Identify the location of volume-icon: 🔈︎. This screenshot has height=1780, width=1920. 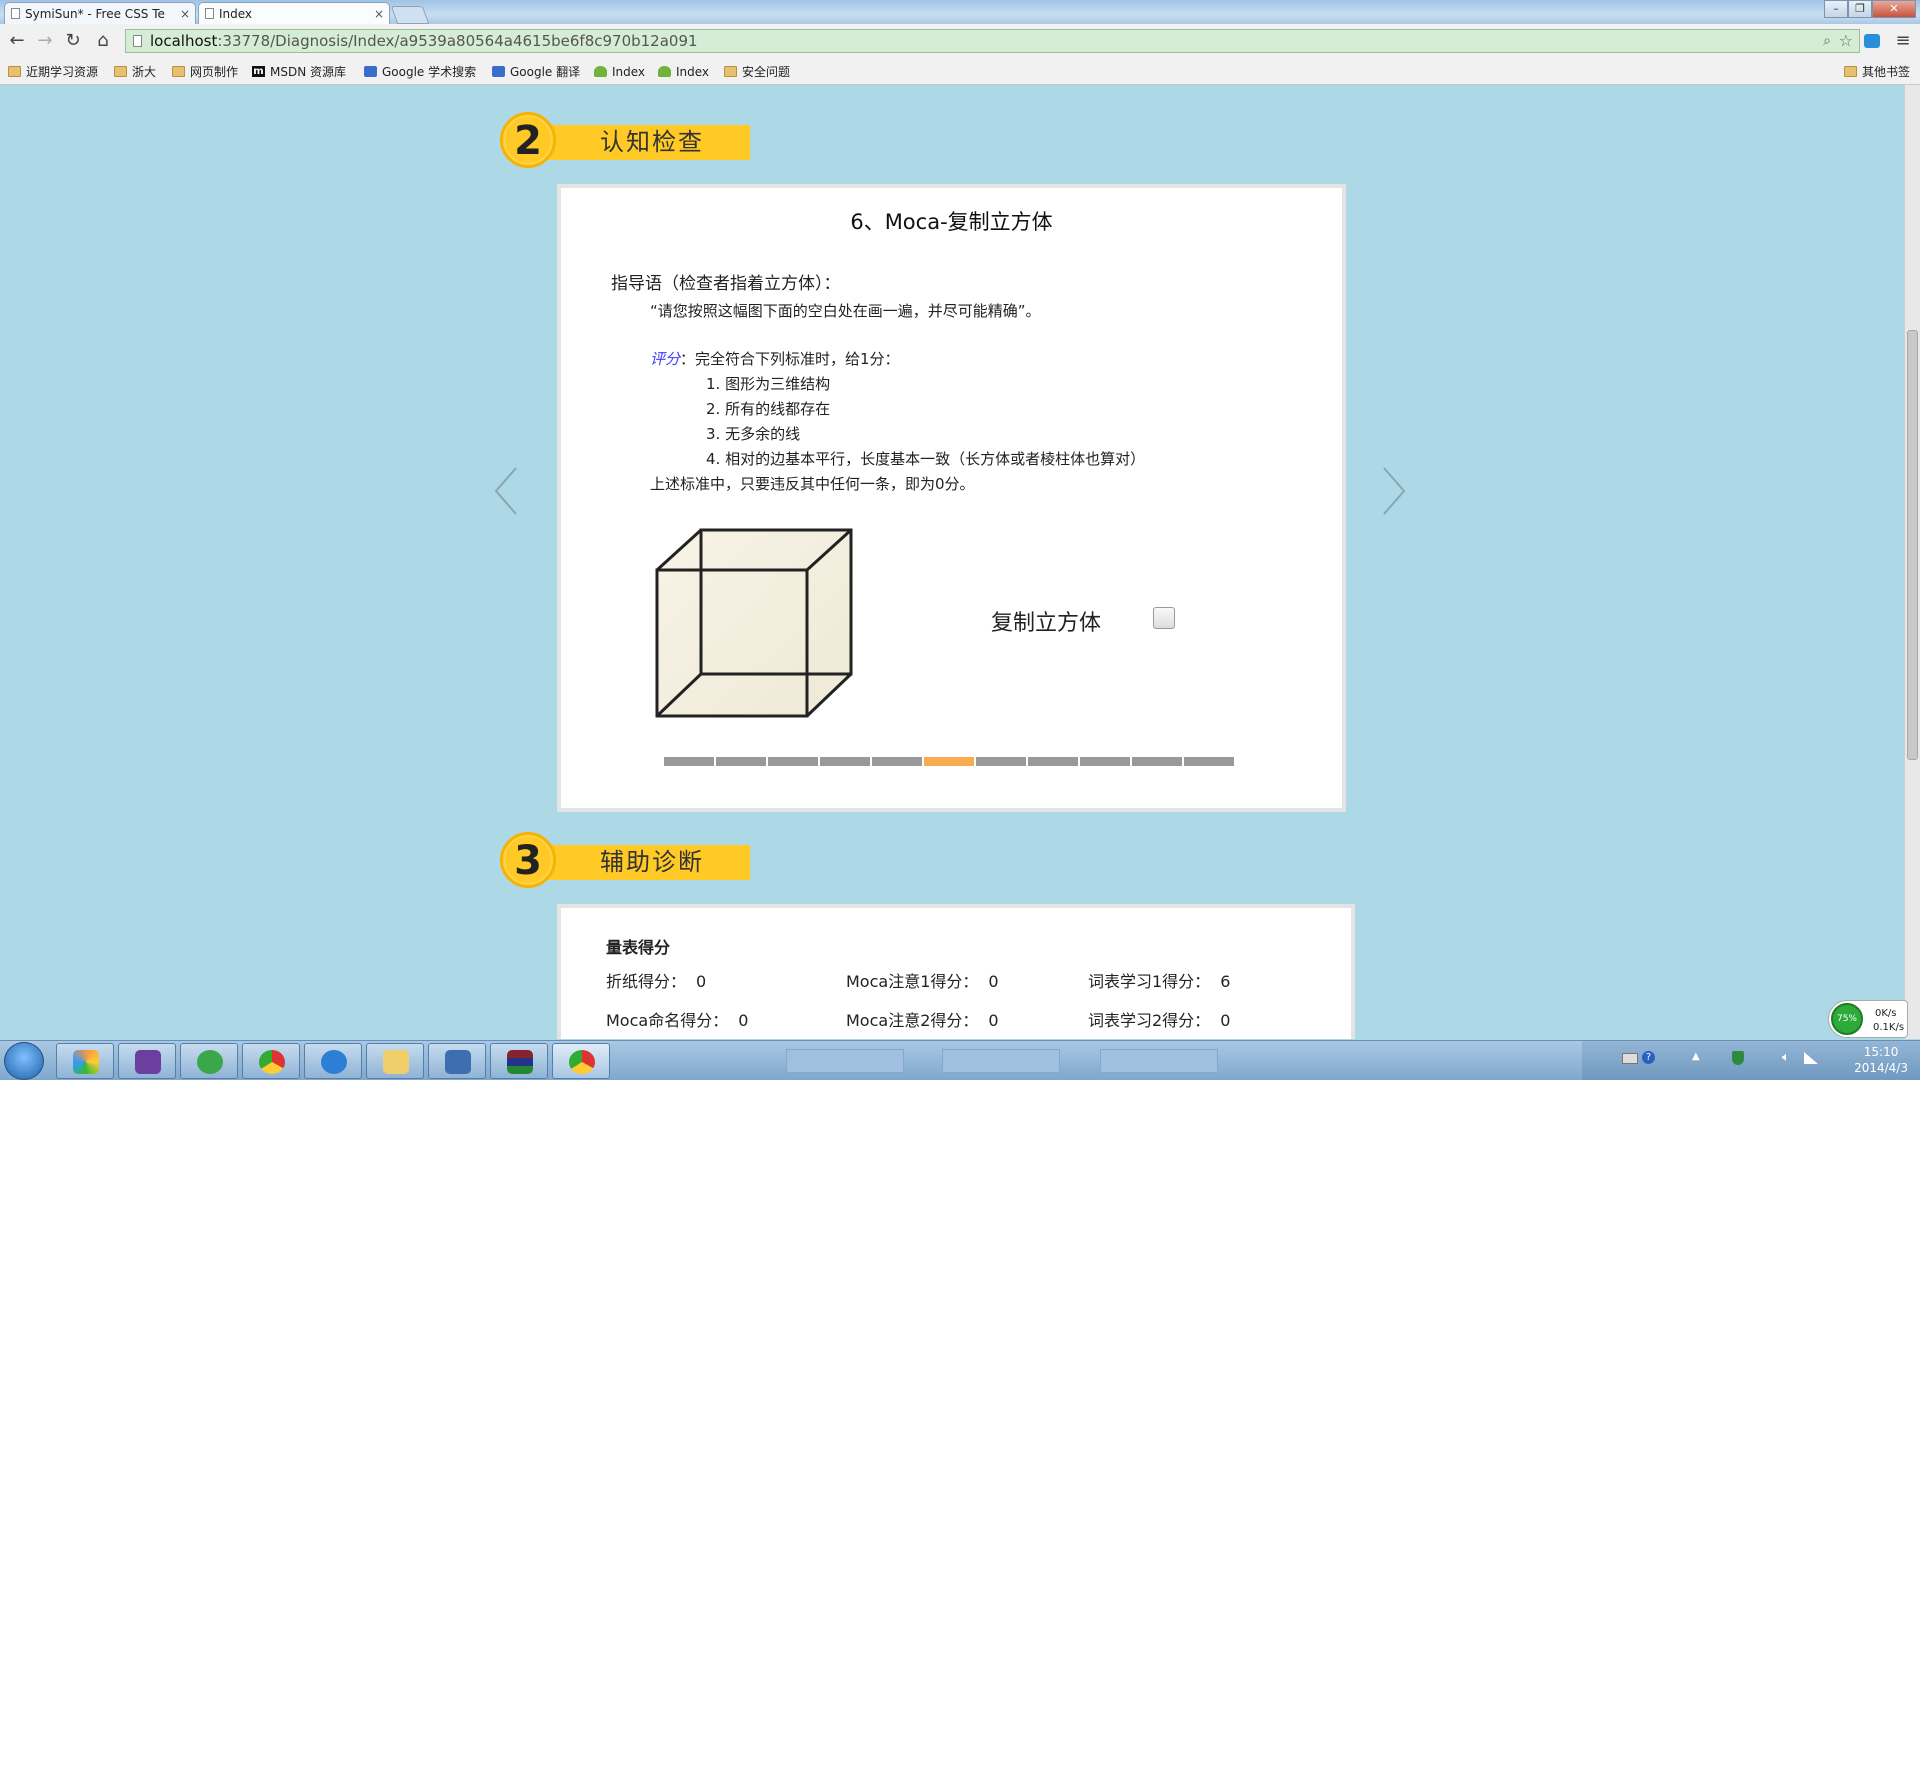
(1786, 1057).